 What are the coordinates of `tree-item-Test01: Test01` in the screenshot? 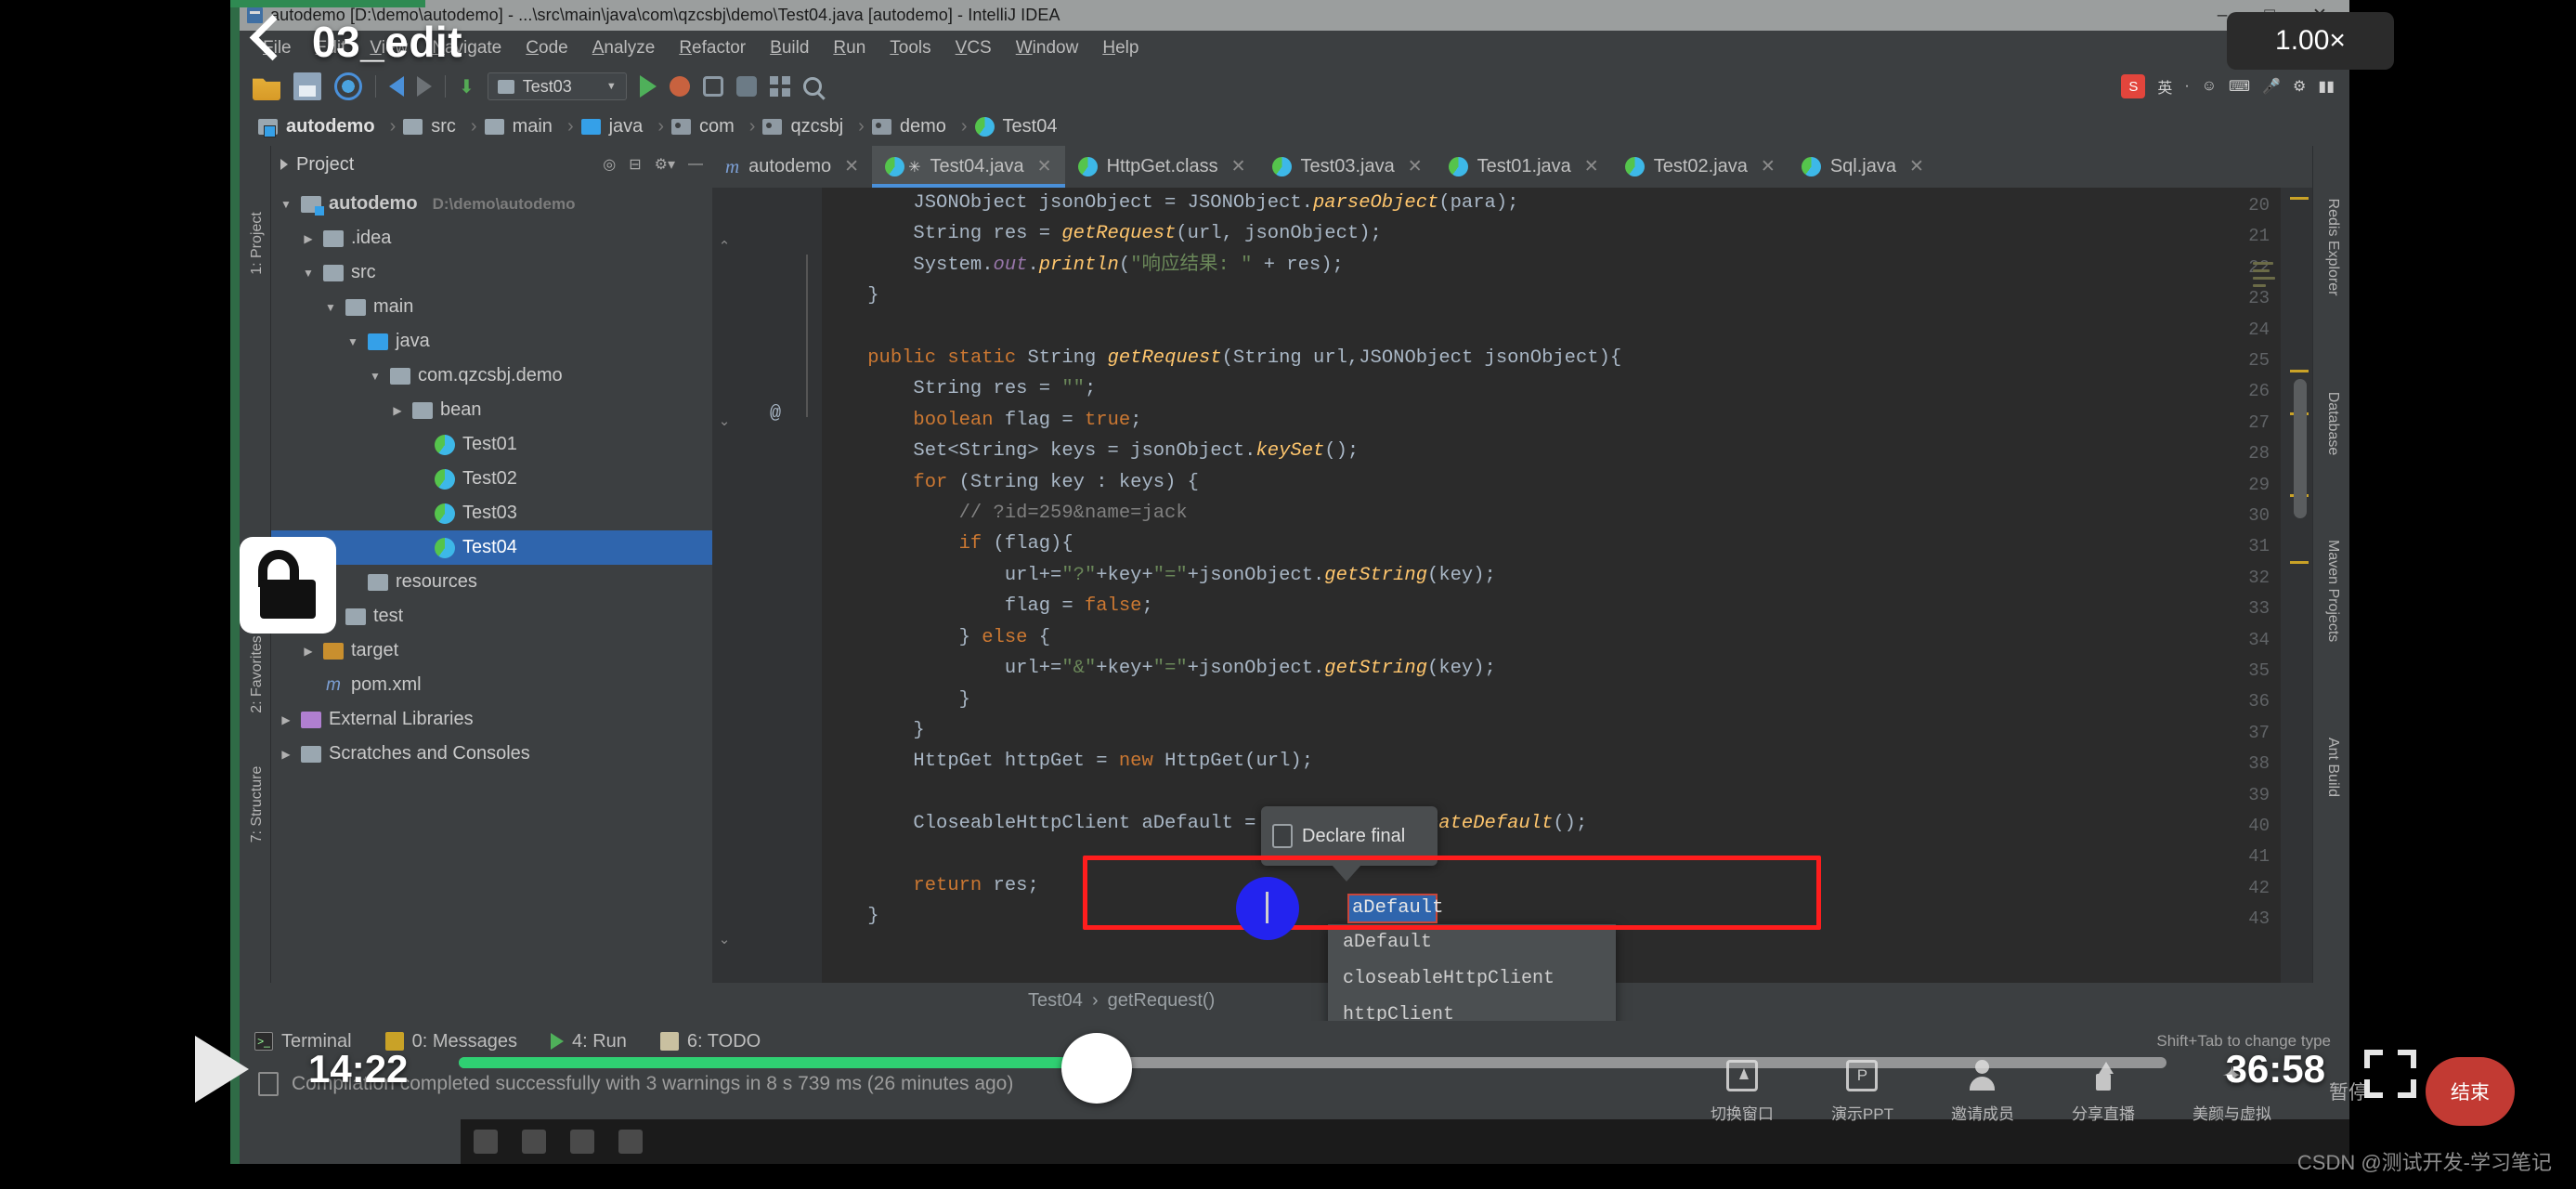 It's located at (491, 445).